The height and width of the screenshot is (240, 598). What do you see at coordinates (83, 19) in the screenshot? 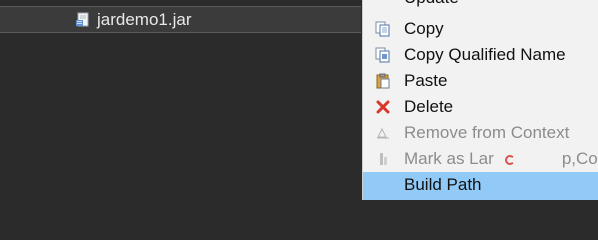
I see `jar-file-icon` at bounding box center [83, 19].